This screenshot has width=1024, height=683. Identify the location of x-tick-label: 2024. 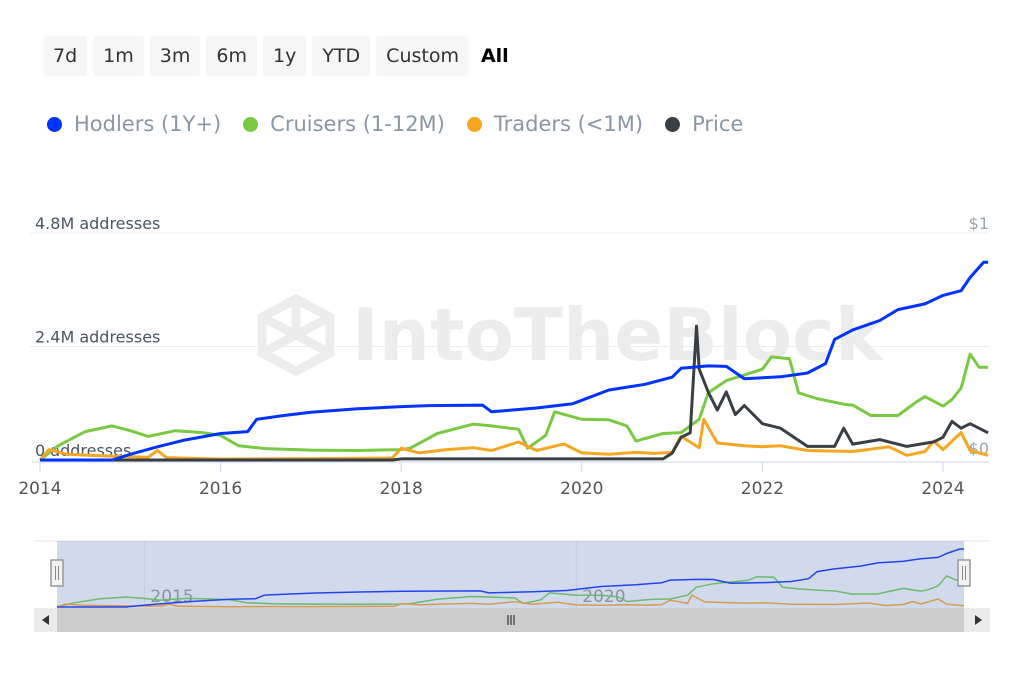
(942, 489).